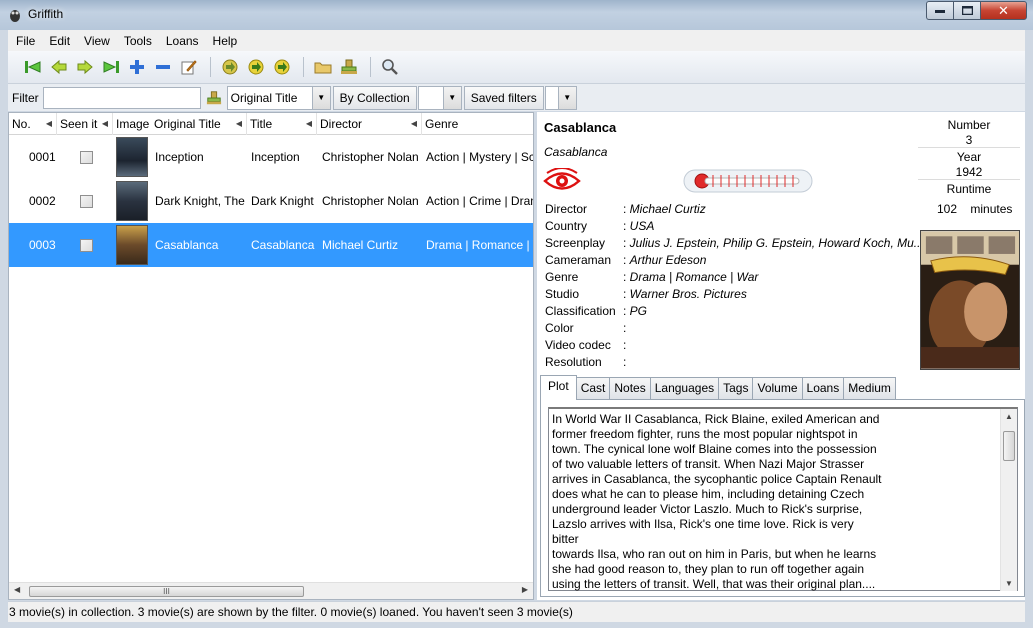 Image resolution: width=1033 pixels, height=628 pixels. What do you see at coordinates (200, 201) in the screenshot?
I see `cell-original-title: Dark Knight, The` at bounding box center [200, 201].